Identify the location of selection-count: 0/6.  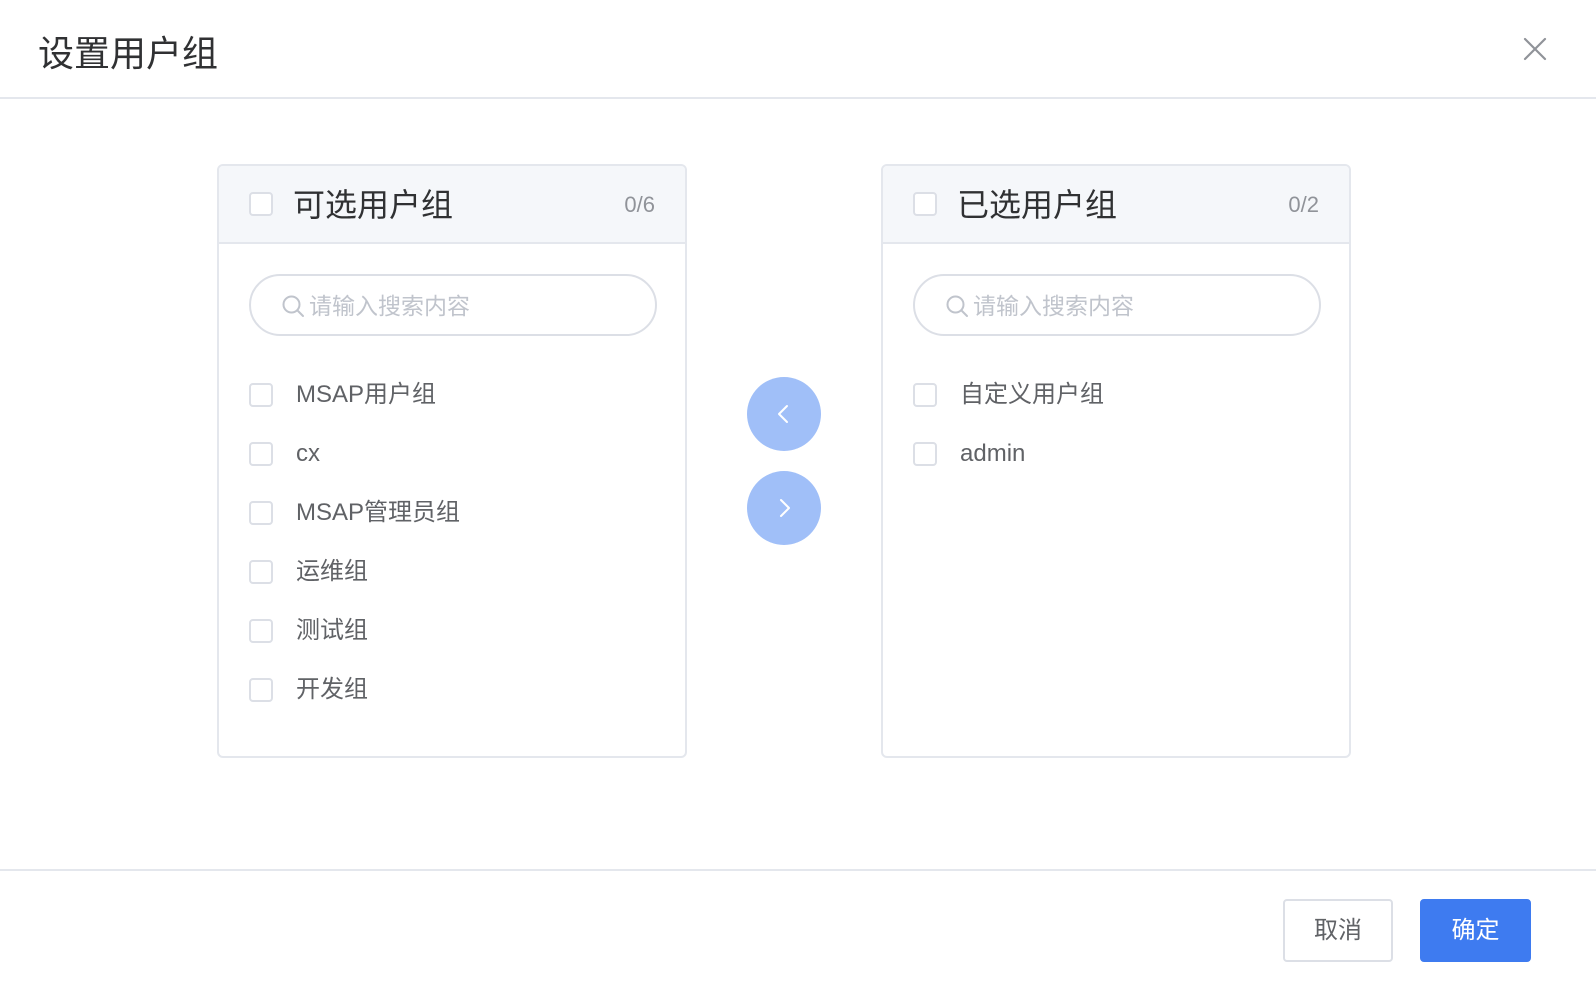
(639, 204).